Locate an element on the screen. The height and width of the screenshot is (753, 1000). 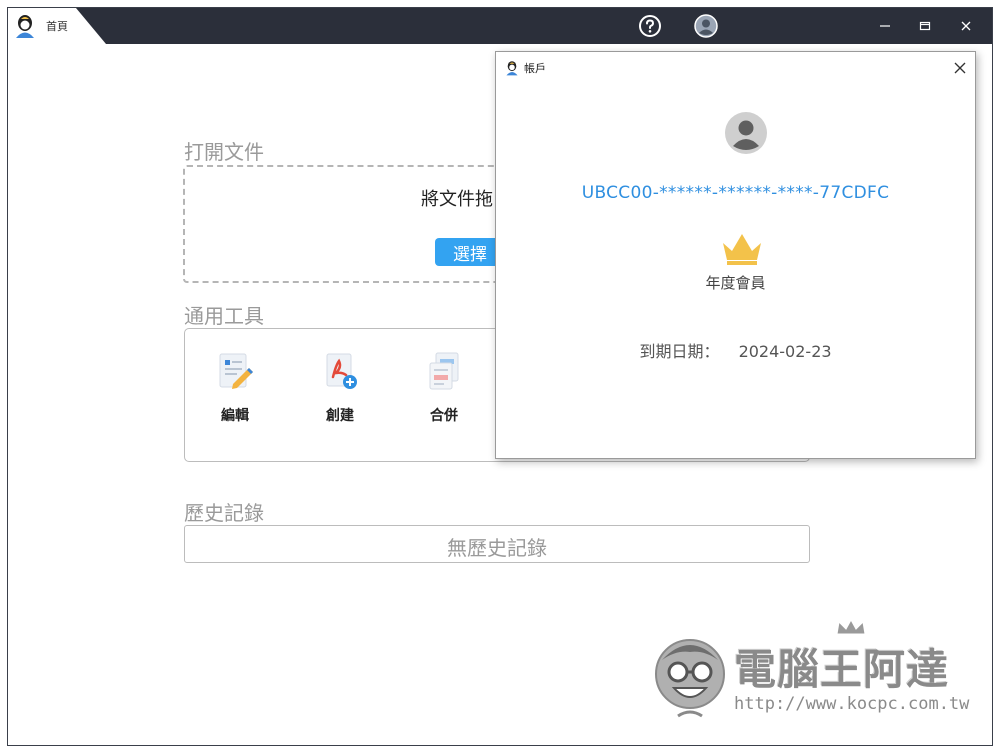
maximize-icon is located at coordinates (925, 26).